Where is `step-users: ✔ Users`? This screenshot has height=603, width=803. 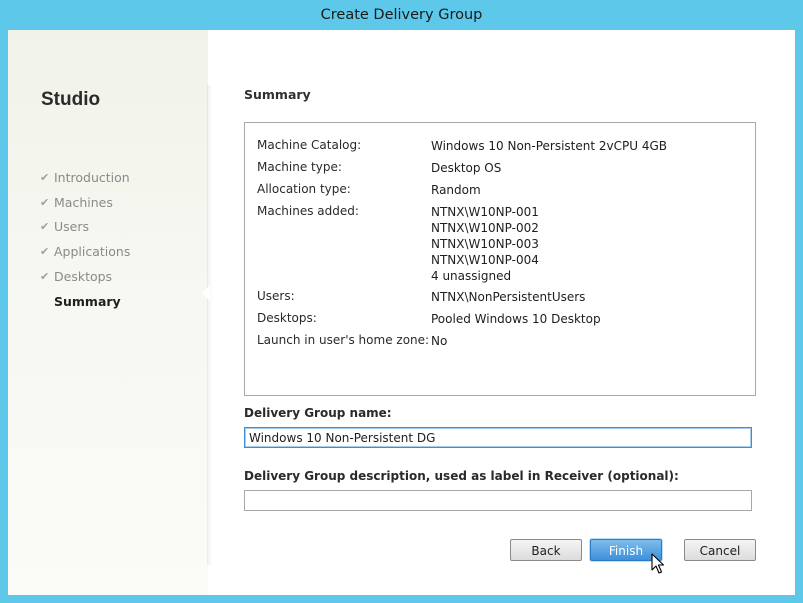 step-users: ✔ Users is located at coordinates (85, 227).